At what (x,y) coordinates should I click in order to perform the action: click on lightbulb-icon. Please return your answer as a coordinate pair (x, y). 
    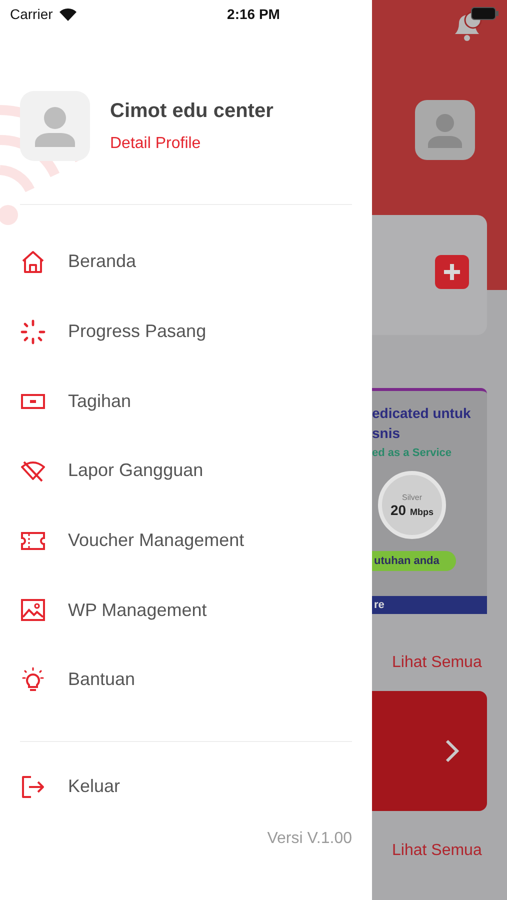
    Looking at the image, I should click on (33, 679).